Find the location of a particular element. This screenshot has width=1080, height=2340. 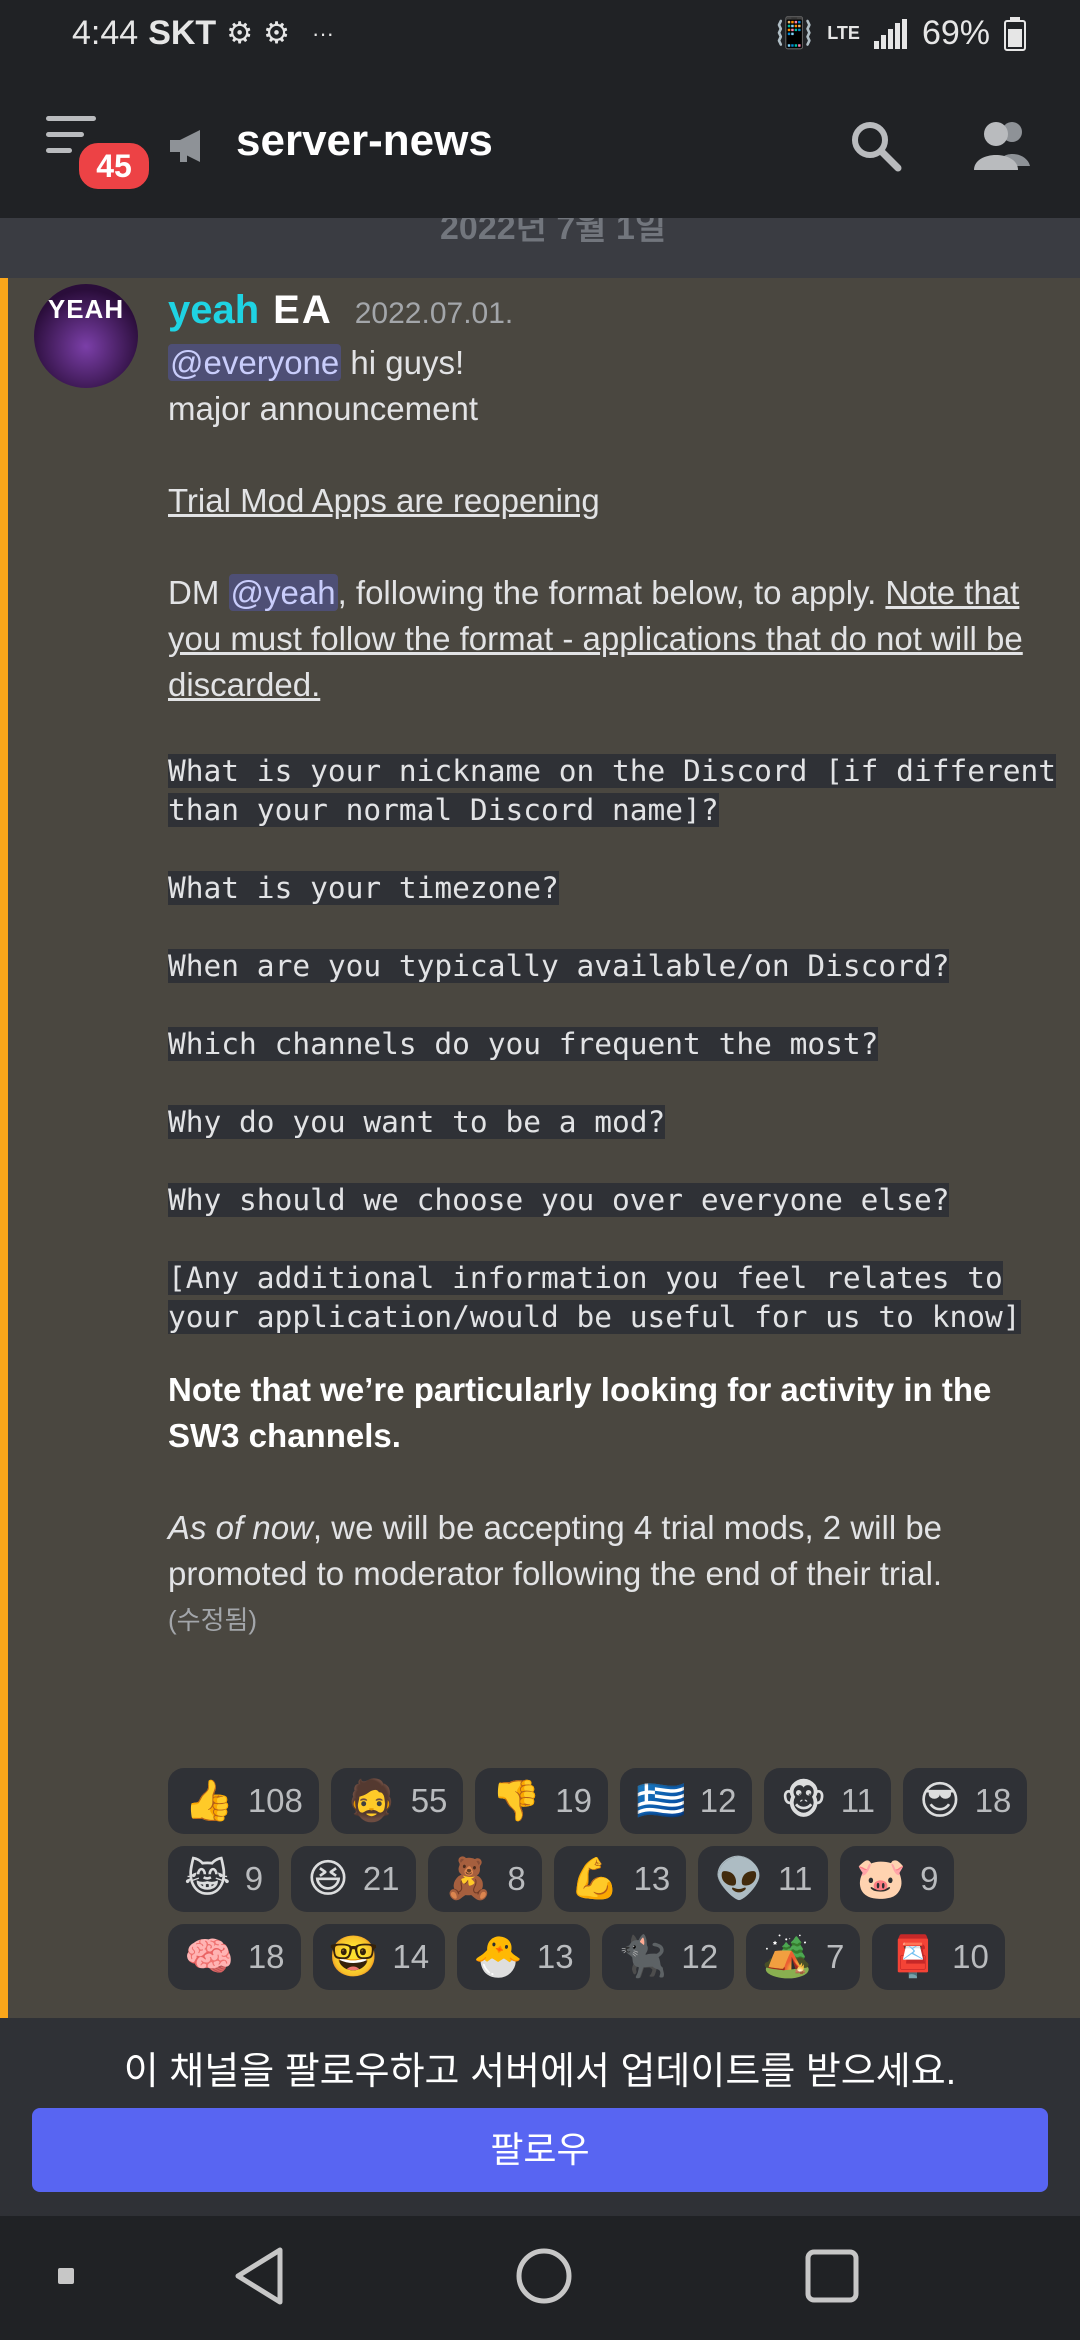

question-line: Why do you want to be a mod? is located at coordinates (417, 1122).